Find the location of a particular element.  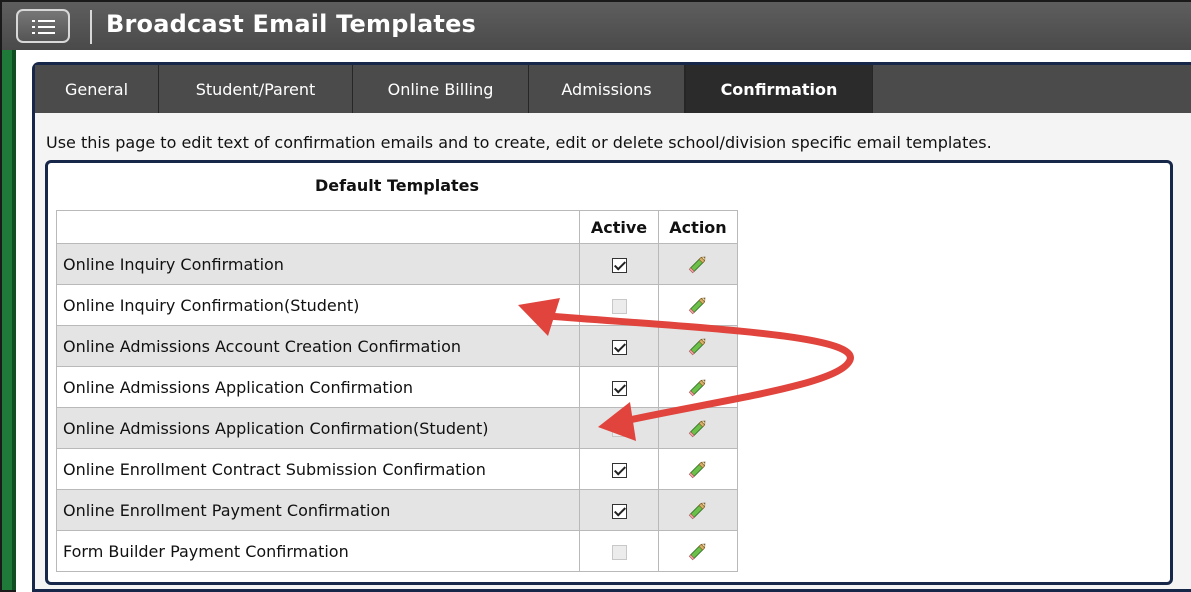

template-name: Online Inquiry Confirmation is located at coordinates (318, 264).